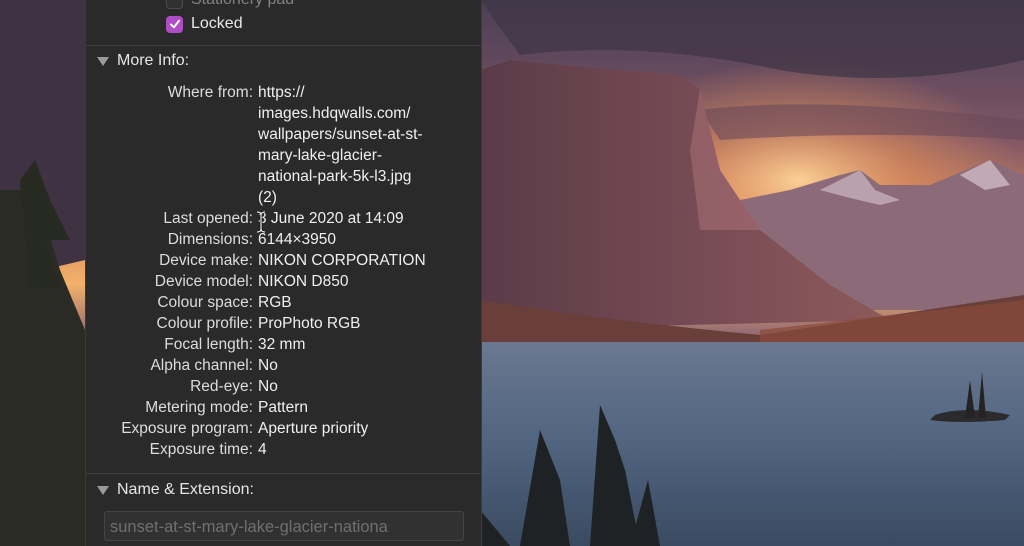 The width and height of the screenshot is (1024, 546). I want to click on info-value: NIKON D850, so click(303, 281).